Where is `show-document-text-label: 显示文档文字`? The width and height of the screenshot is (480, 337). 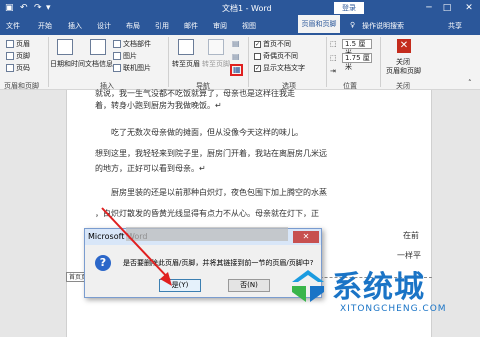 show-document-text-label: 显示文档文字 is located at coordinates (284, 68).